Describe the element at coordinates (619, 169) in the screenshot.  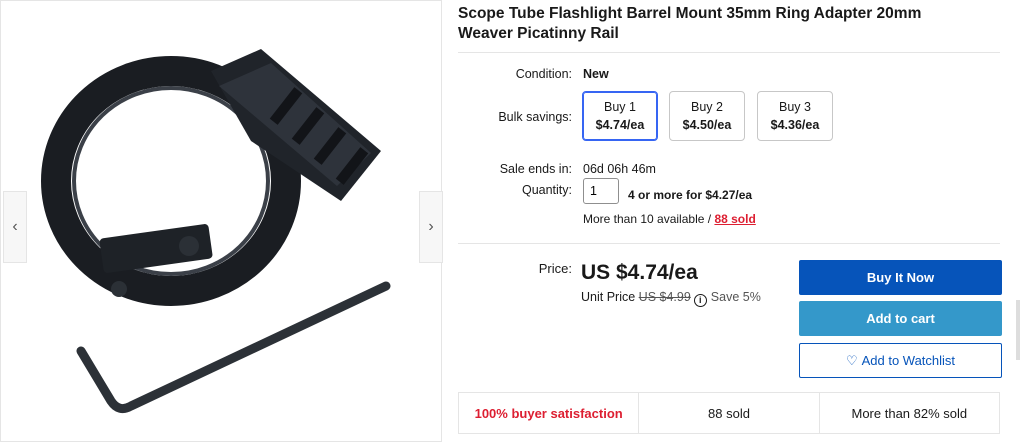
I see `sale-ends-value: 06d 06h 46m` at that location.